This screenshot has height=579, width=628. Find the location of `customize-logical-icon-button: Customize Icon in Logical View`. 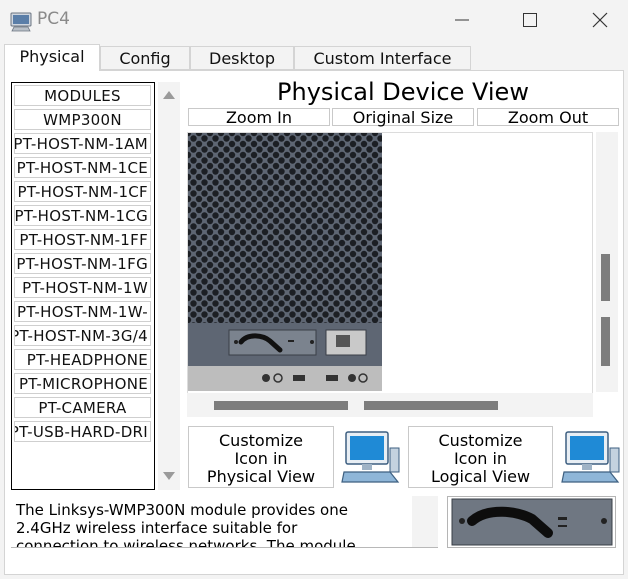

customize-logical-icon-button: Customize Icon in Logical View is located at coordinates (480, 457).